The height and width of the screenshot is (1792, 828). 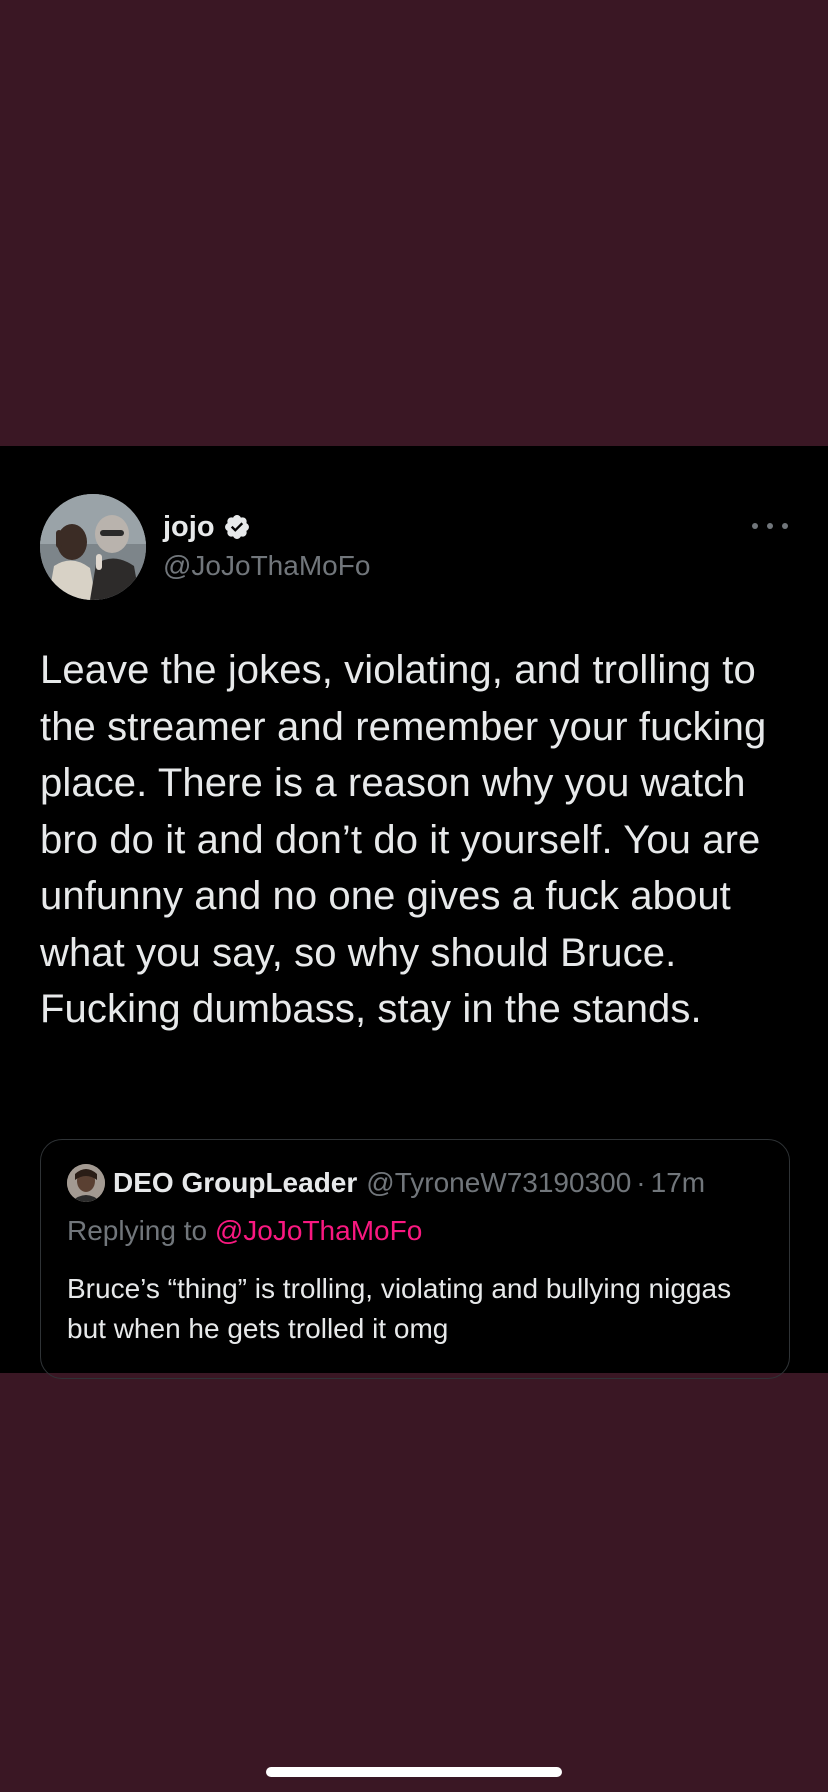 What do you see at coordinates (189, 527) in the screenshot?
I see `author-display-name: jojo` at bounding box center [189, 527].